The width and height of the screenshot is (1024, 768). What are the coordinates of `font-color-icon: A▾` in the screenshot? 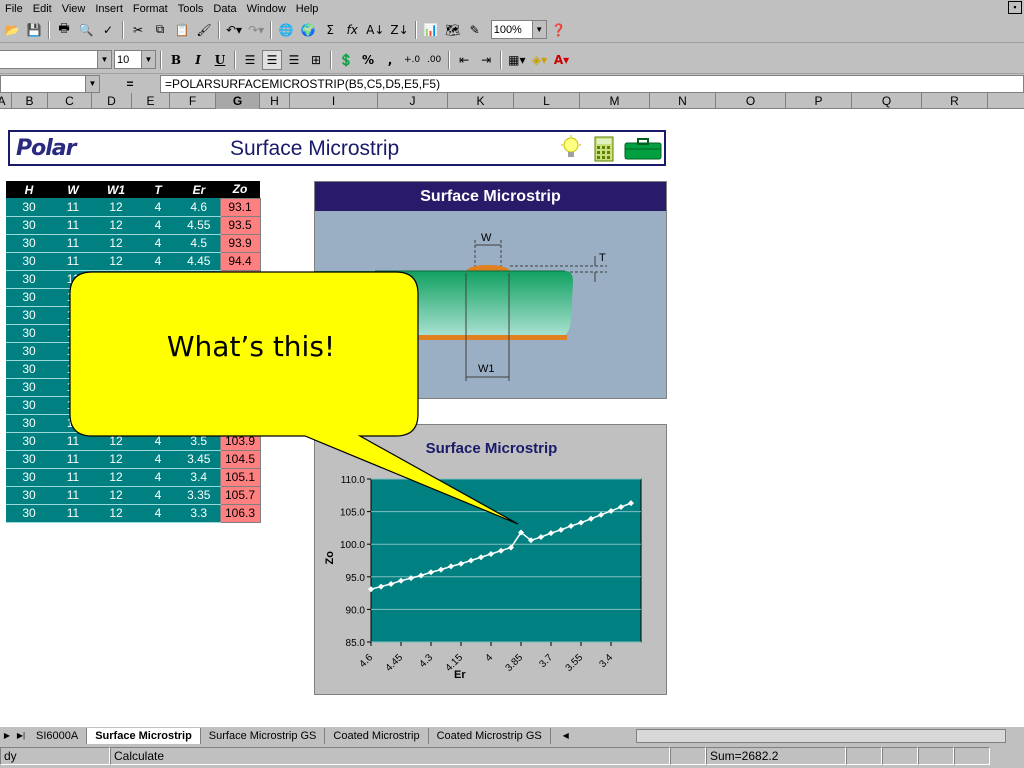 It's located at (562, 60).